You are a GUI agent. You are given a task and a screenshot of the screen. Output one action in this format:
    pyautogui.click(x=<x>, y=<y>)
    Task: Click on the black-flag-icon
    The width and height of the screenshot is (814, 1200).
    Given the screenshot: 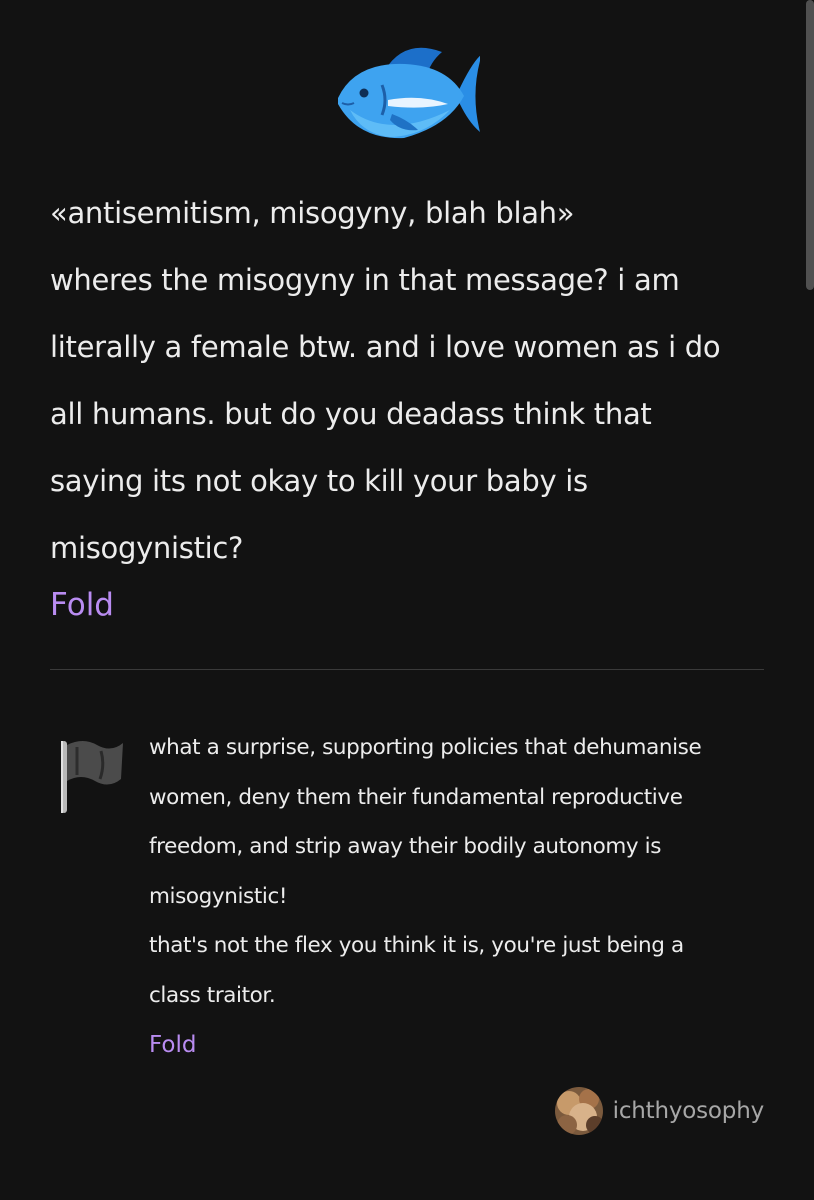 What is the action you would take?
    pyautogui.click(x=91, y=774)
    